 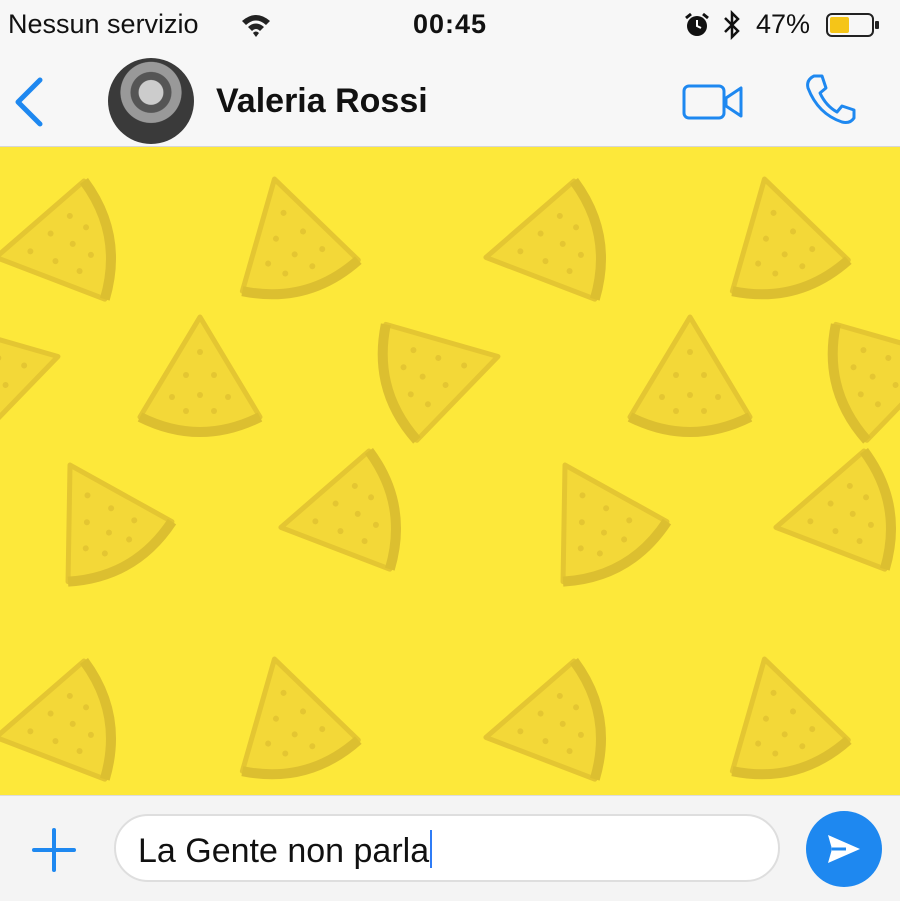 I want to click on battery-percentage: 47%, so click(x=783, y=24).